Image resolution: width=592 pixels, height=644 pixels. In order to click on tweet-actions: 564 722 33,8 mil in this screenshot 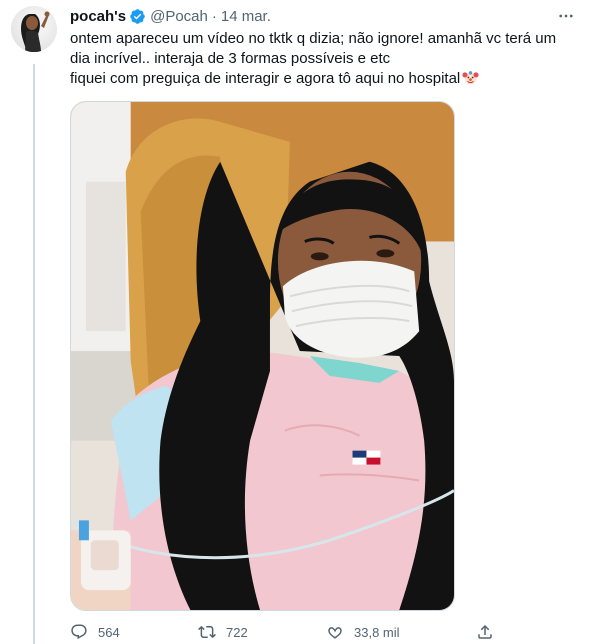, I will do `click(290, 632)`.